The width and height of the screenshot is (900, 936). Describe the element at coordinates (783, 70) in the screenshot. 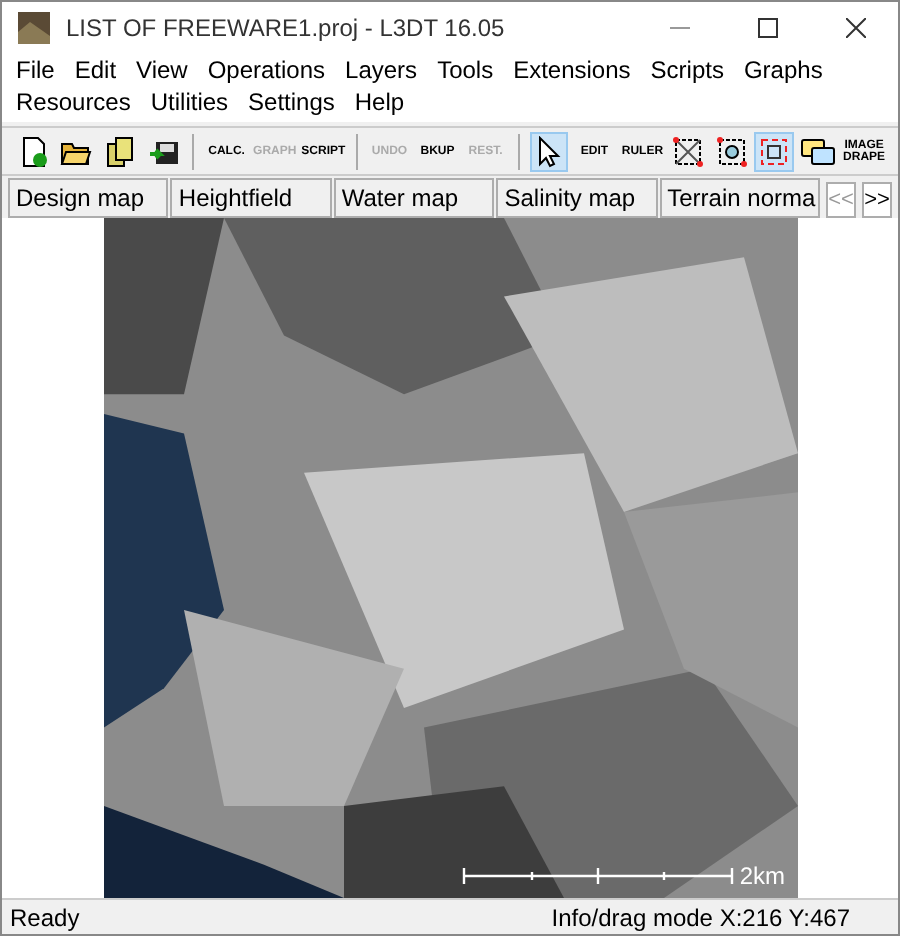

I see `menu-item: Graphs` at that location.